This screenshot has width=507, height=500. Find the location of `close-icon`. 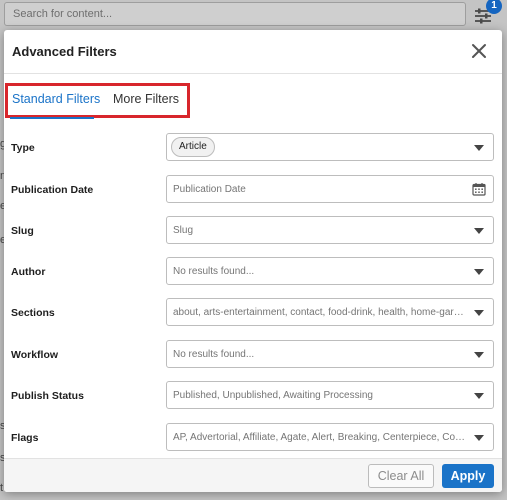

close-icon is located at coordinates (479, 51).